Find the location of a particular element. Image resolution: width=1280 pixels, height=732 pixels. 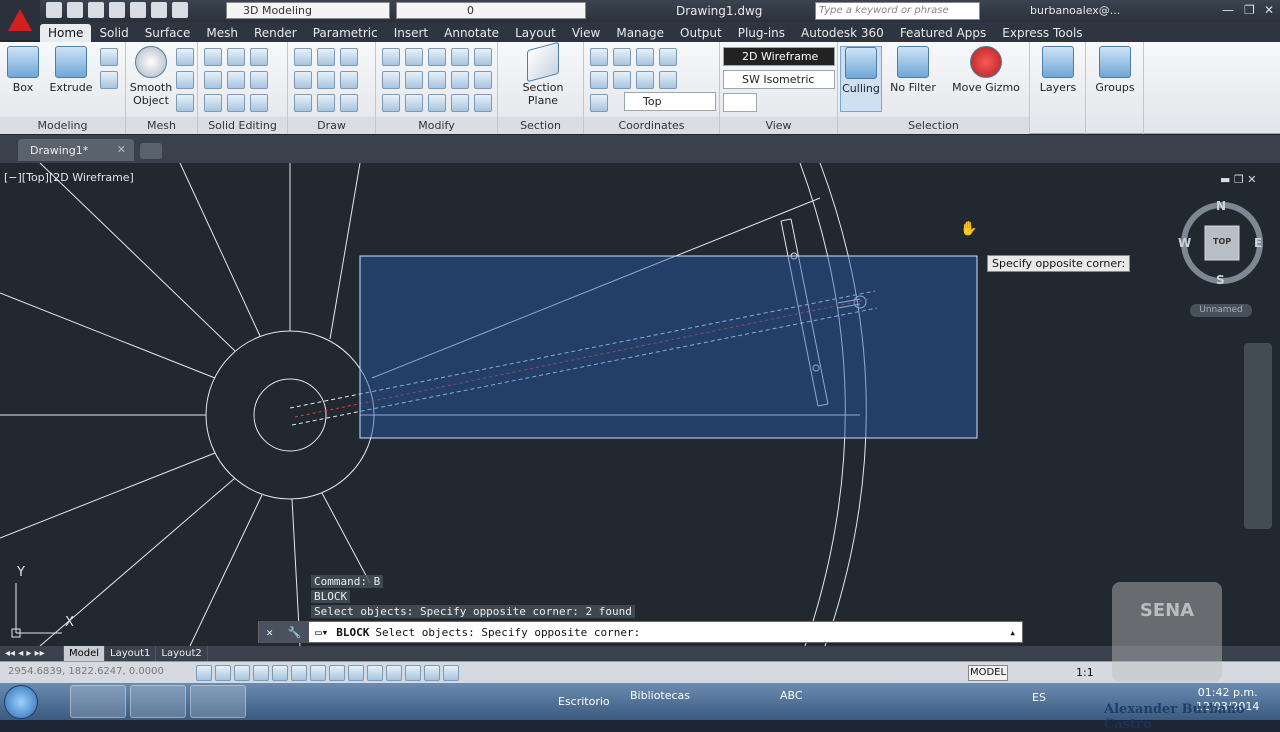

undo-arc-icon is located at coordinates (437, 80).